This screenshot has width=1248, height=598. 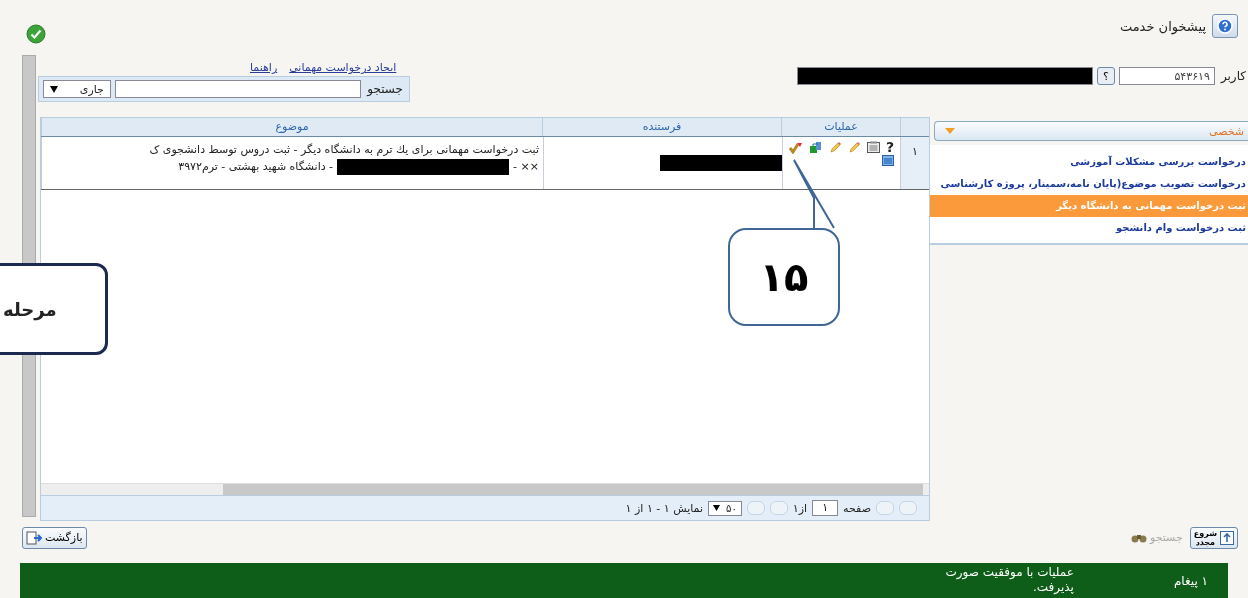 What do you see at coordinates (343, 150) in the screenshot?
I see `subject-text: ثبت درخواست مهمانی برای یك ترم به دانشگاه دیگر - ثبت دروس توسط دانشجوی ک` at bounding box center [343, 150].